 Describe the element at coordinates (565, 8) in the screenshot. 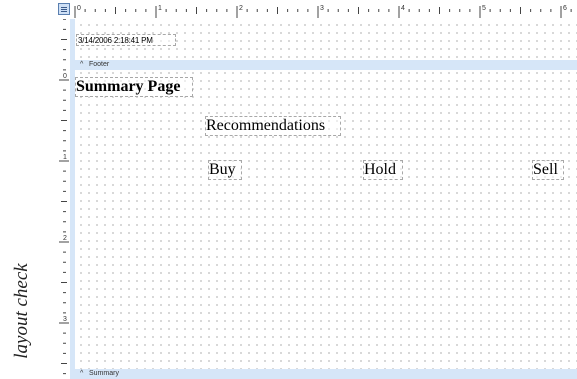

I see `ruler-number: 6` at that location.